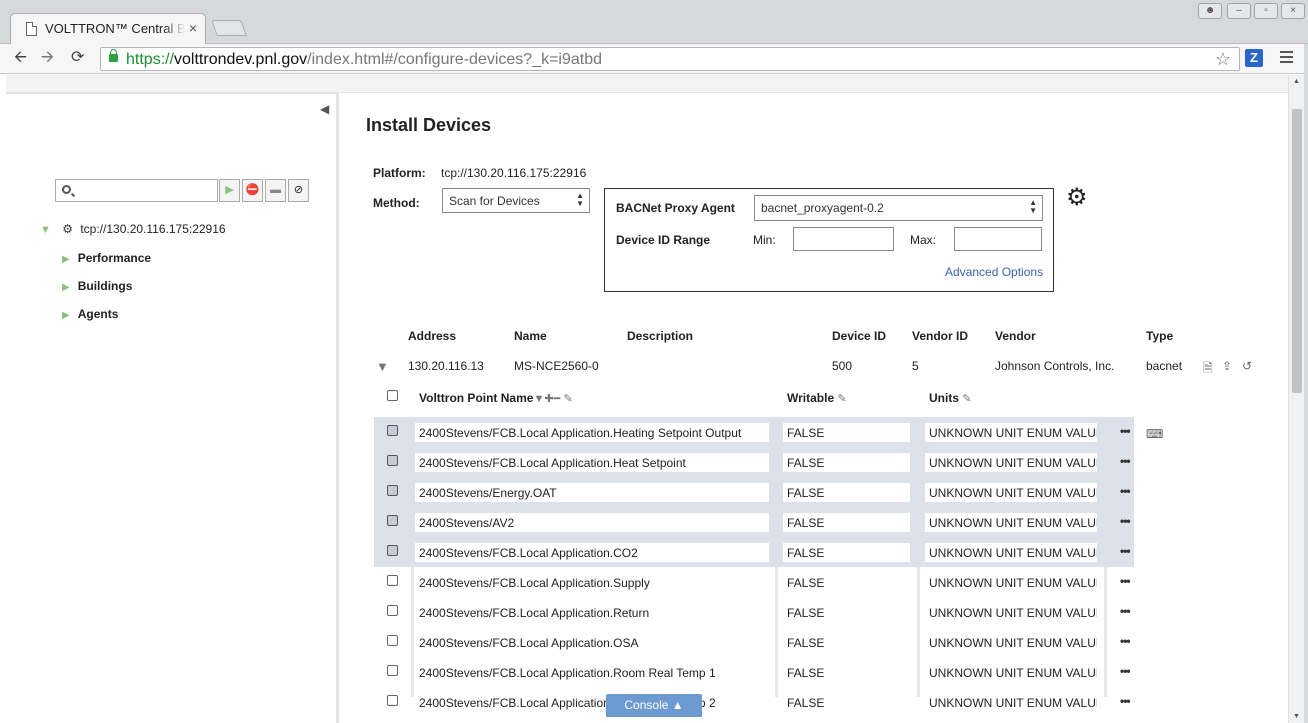 The image size is (1308, 723). I want to click on method-select: Scan for Devices ▲ ▼, so click(516, 200).